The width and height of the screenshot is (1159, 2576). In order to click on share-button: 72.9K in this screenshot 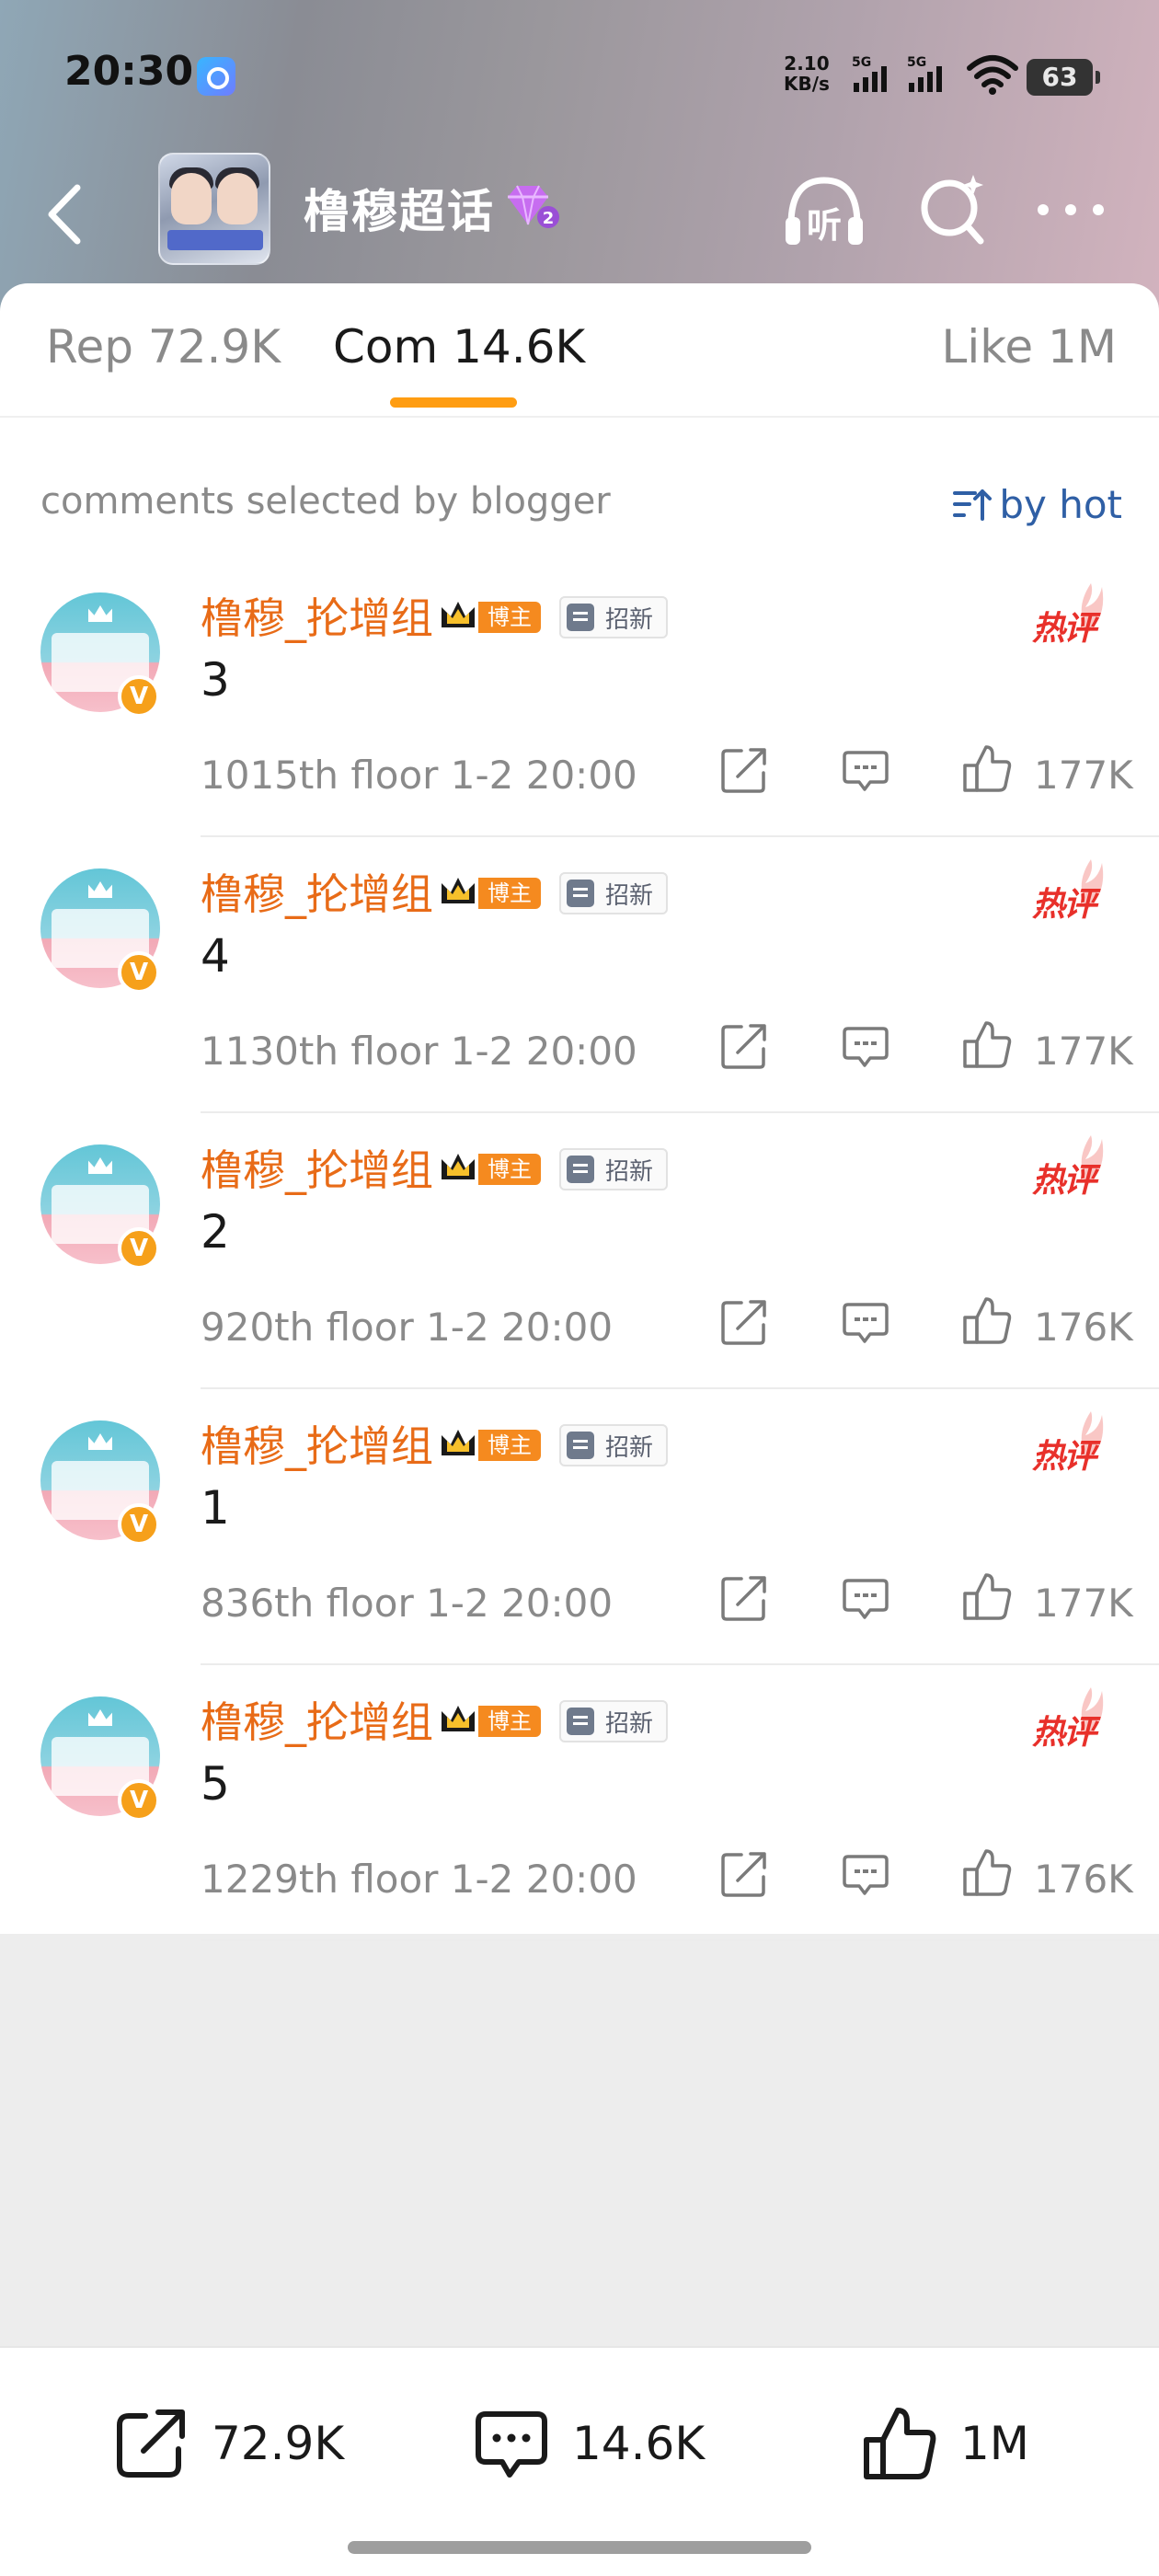, I will do `click(225, 2443)`.